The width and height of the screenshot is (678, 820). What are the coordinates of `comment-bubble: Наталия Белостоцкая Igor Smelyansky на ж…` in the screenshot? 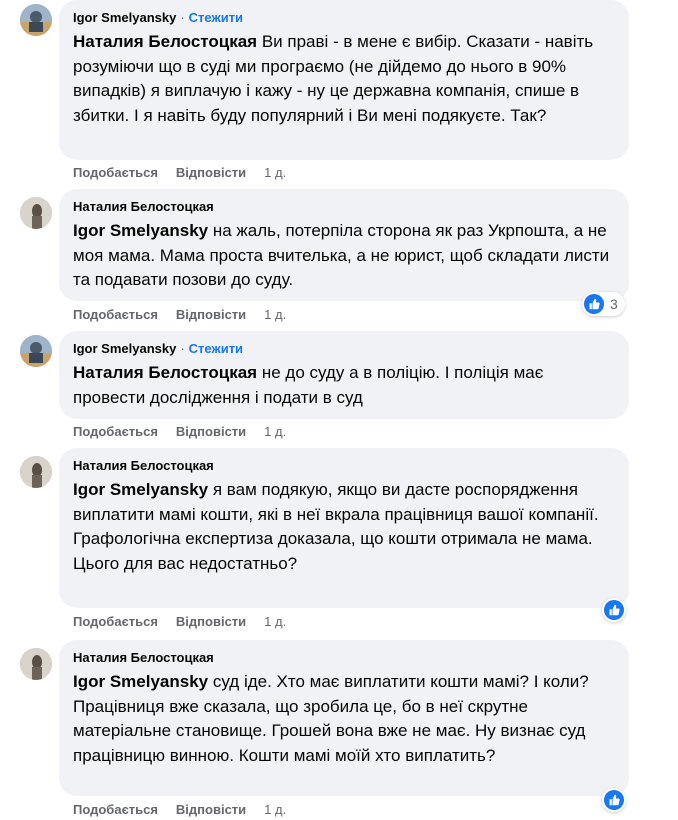 It's located at (344, 245).